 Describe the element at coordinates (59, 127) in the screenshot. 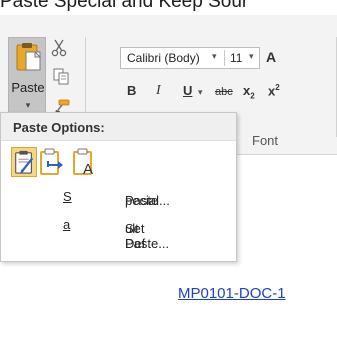

I see `paste-options-title: Paste Options:` at that location.